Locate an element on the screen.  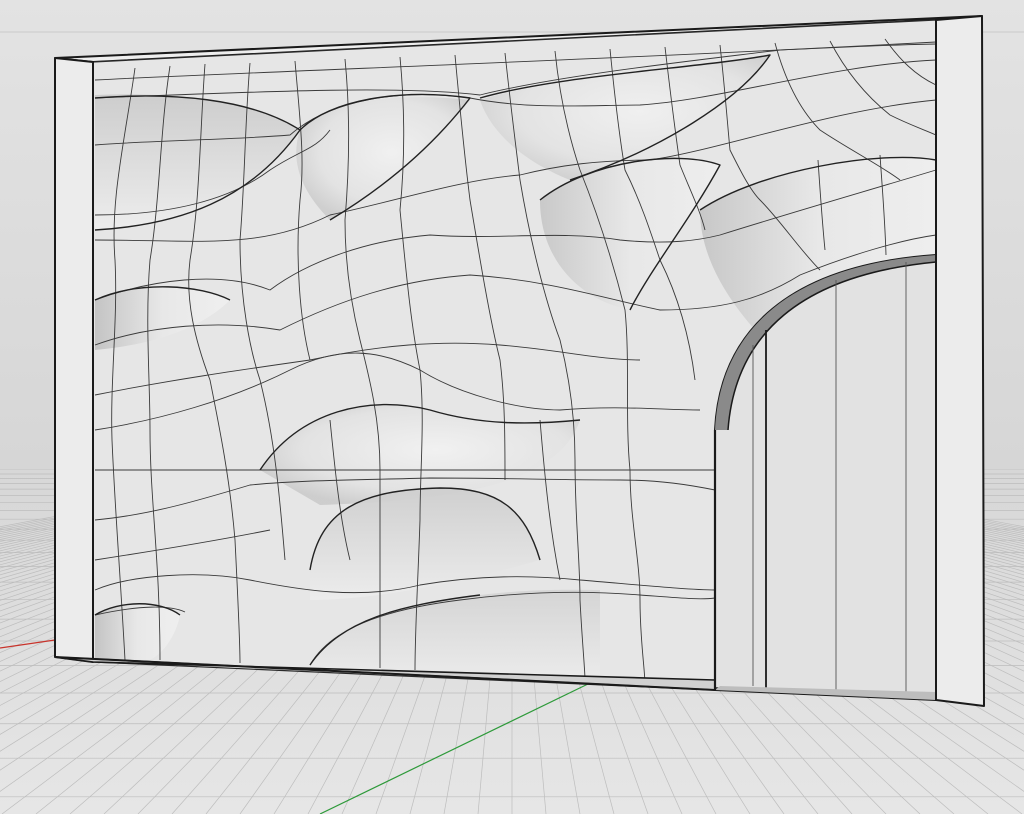
left-post-front is located at coordinates (74, 360).